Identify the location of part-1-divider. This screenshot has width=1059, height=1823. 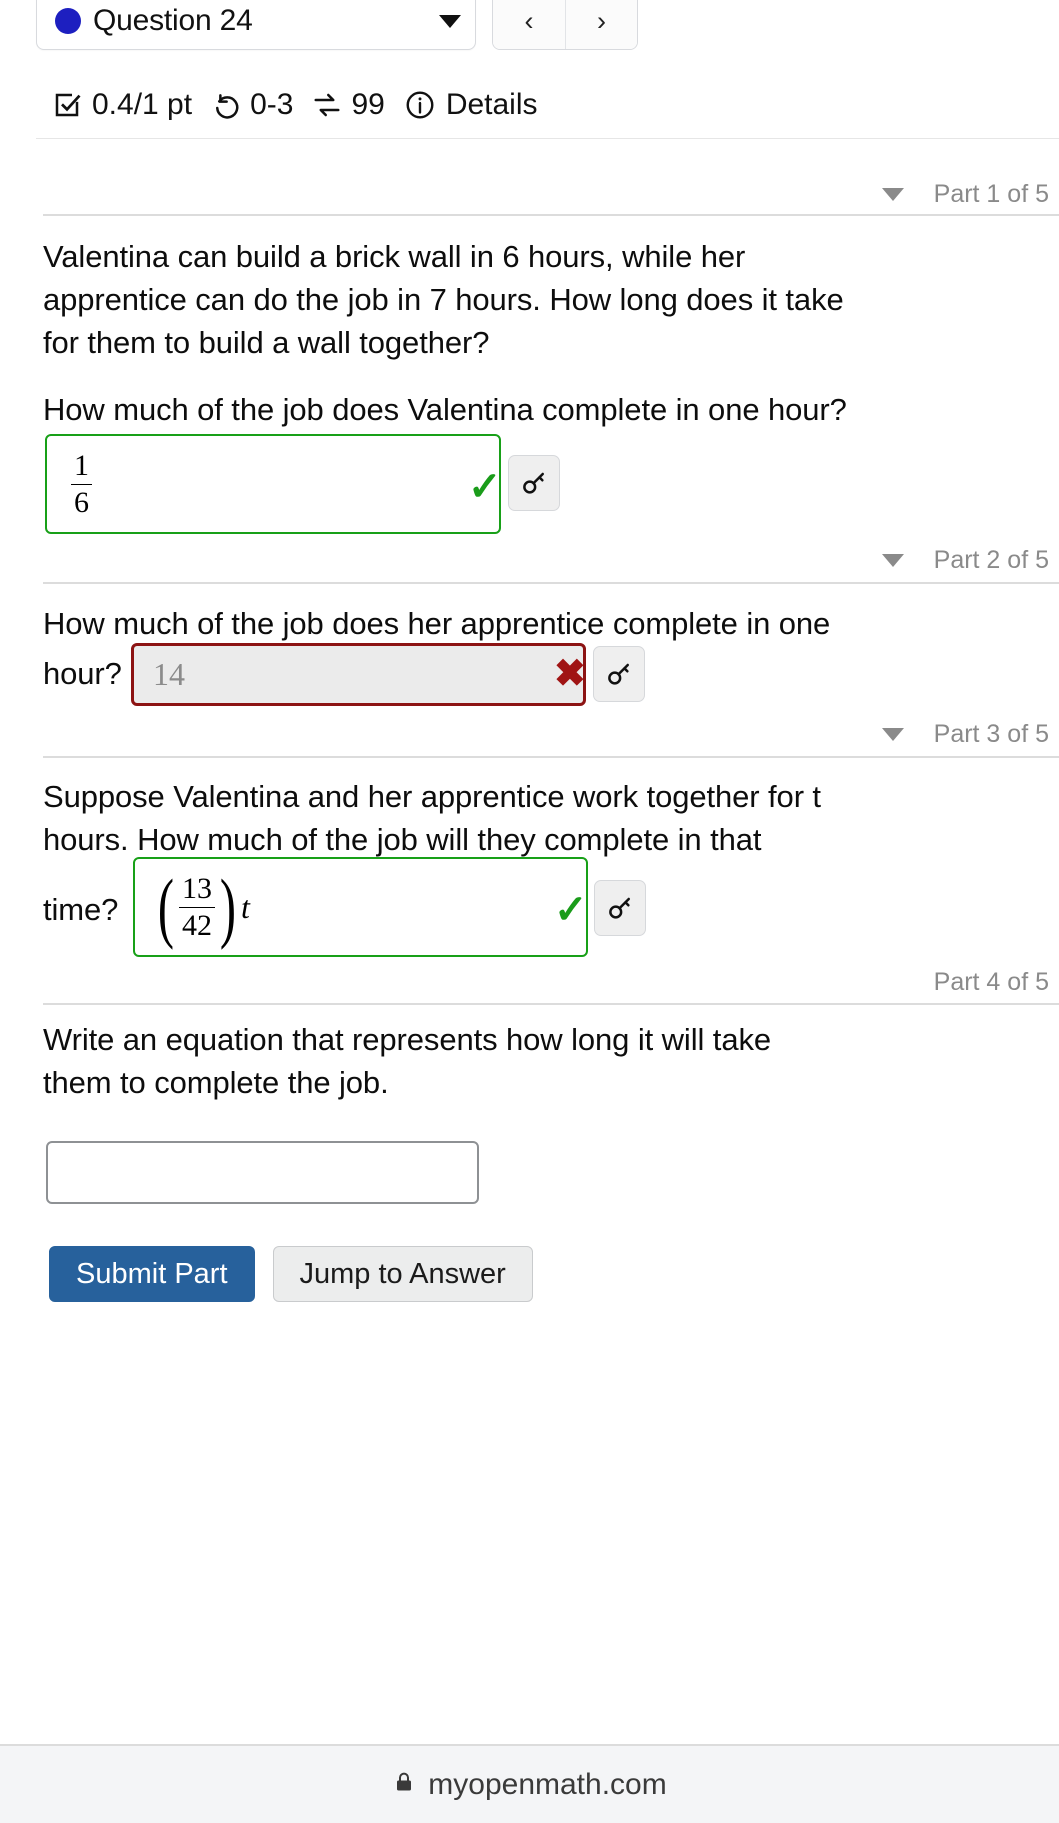
(551, 215).